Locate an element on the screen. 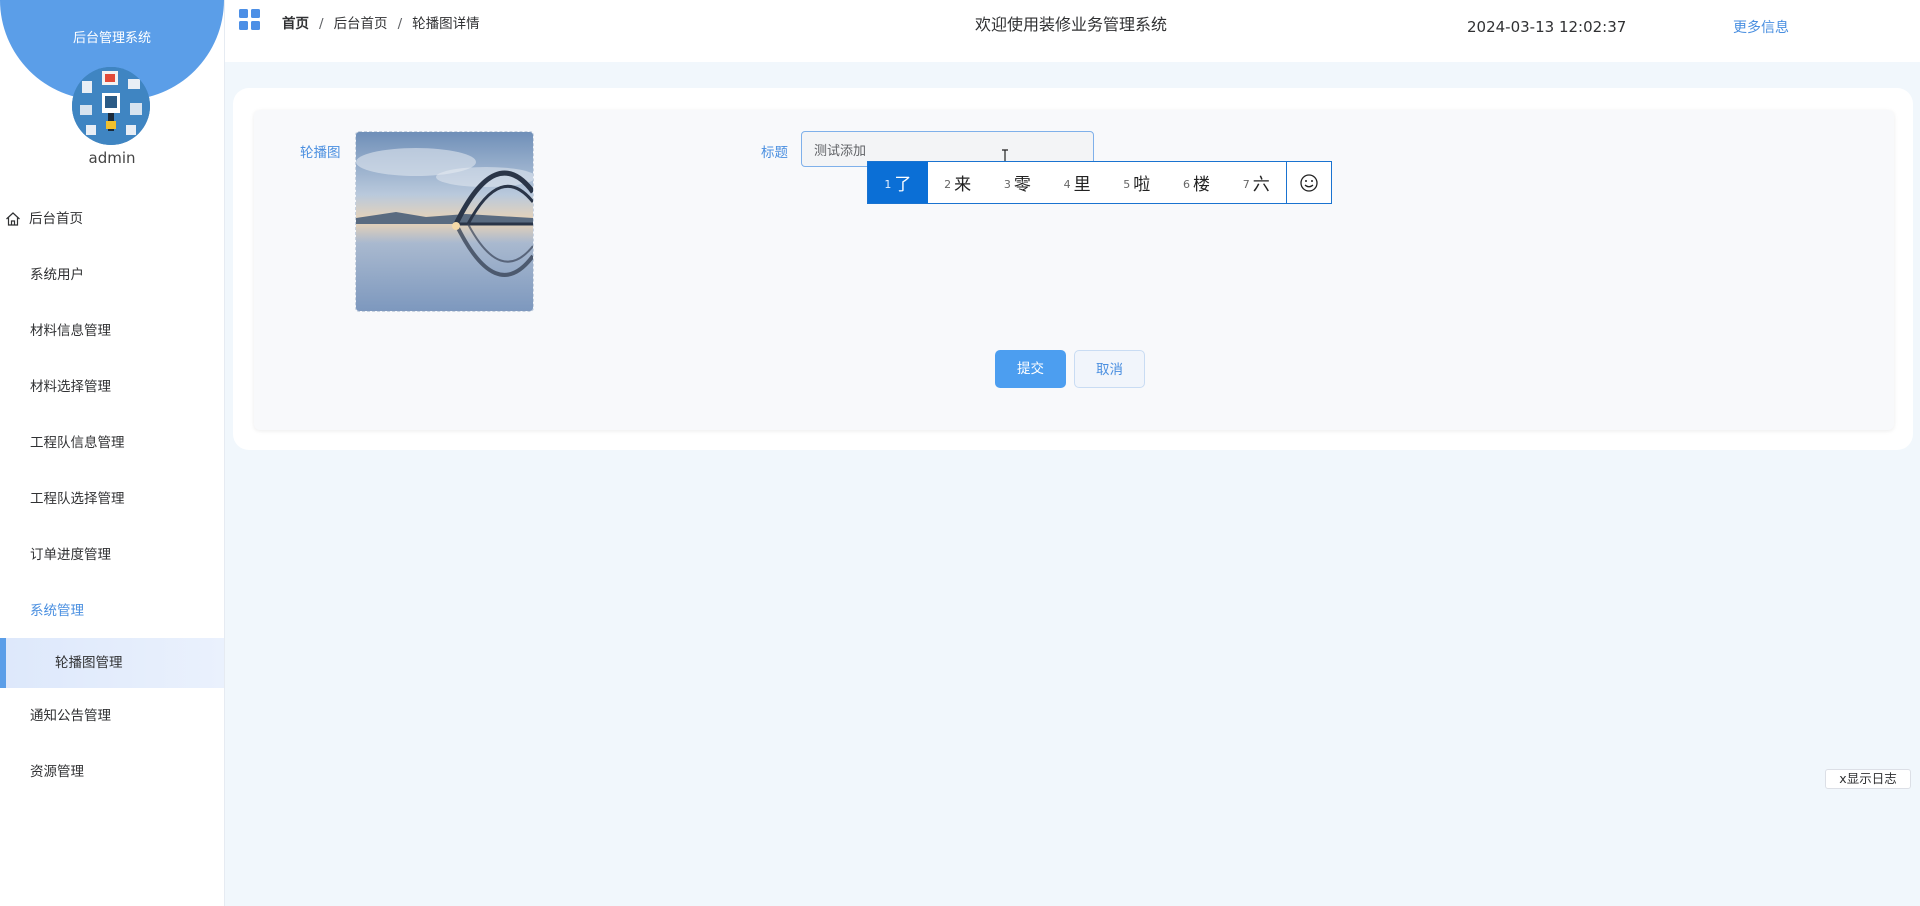 This screenshot has height=906, width=1920. ime-candidate-4: 4里 is located at coordinates (1077, 182).